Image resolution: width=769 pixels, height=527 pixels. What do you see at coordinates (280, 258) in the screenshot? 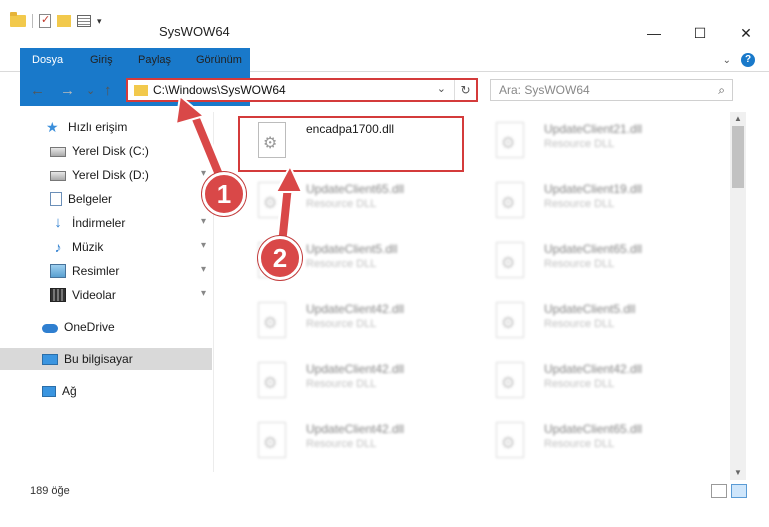
I see `callout-badge-2: 2` at bounding box center [280, 258].